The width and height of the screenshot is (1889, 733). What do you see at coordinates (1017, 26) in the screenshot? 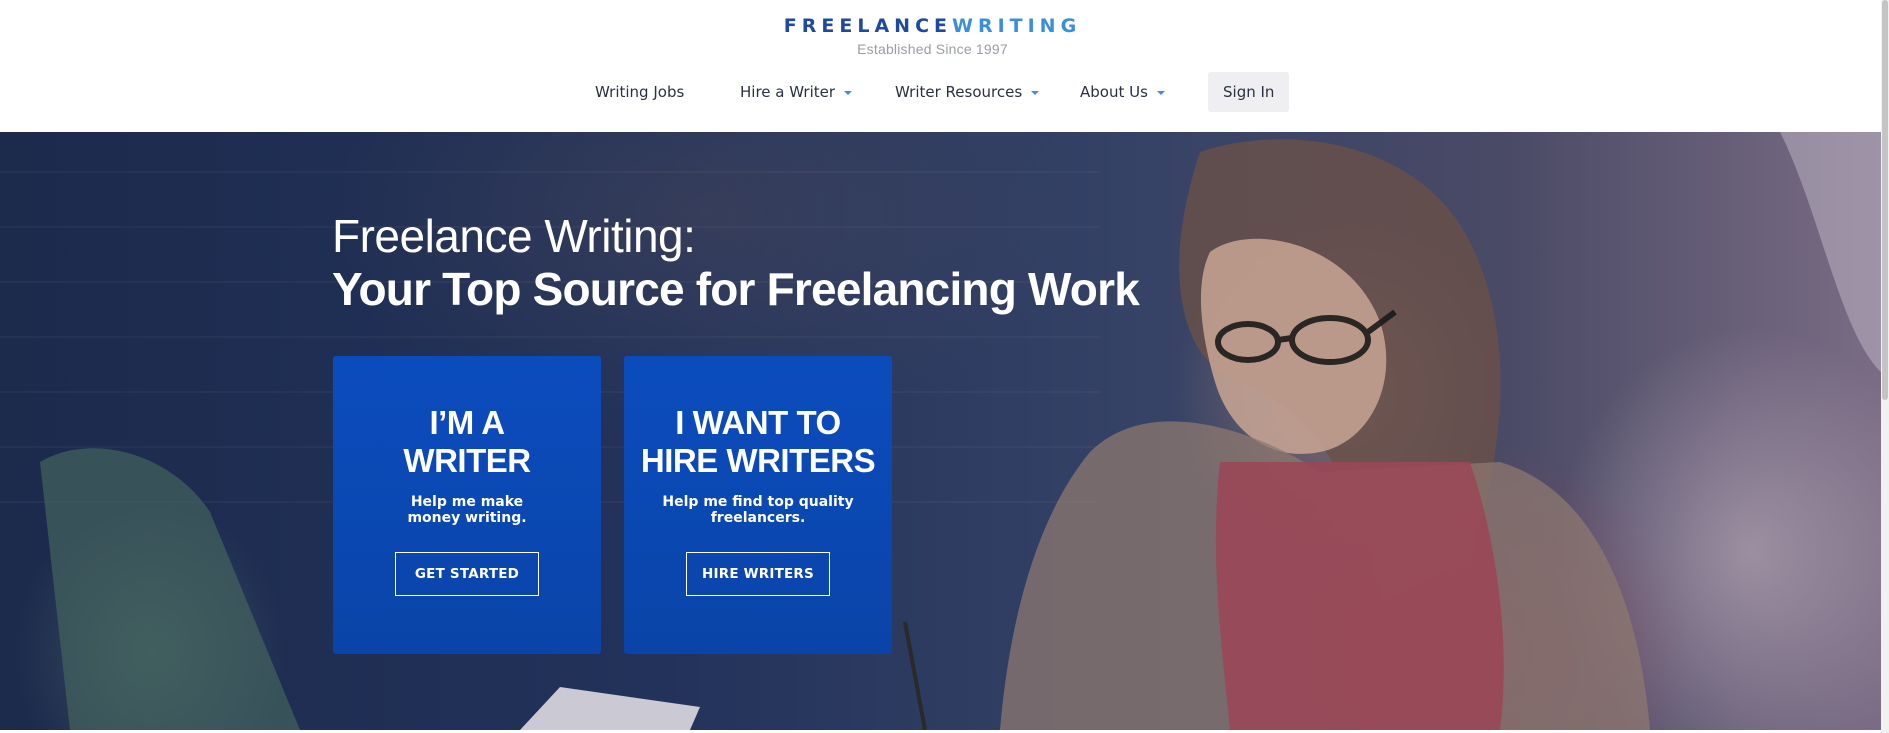
I see `logo-word-writing: WRITING` at bounding box center [1017, 26].